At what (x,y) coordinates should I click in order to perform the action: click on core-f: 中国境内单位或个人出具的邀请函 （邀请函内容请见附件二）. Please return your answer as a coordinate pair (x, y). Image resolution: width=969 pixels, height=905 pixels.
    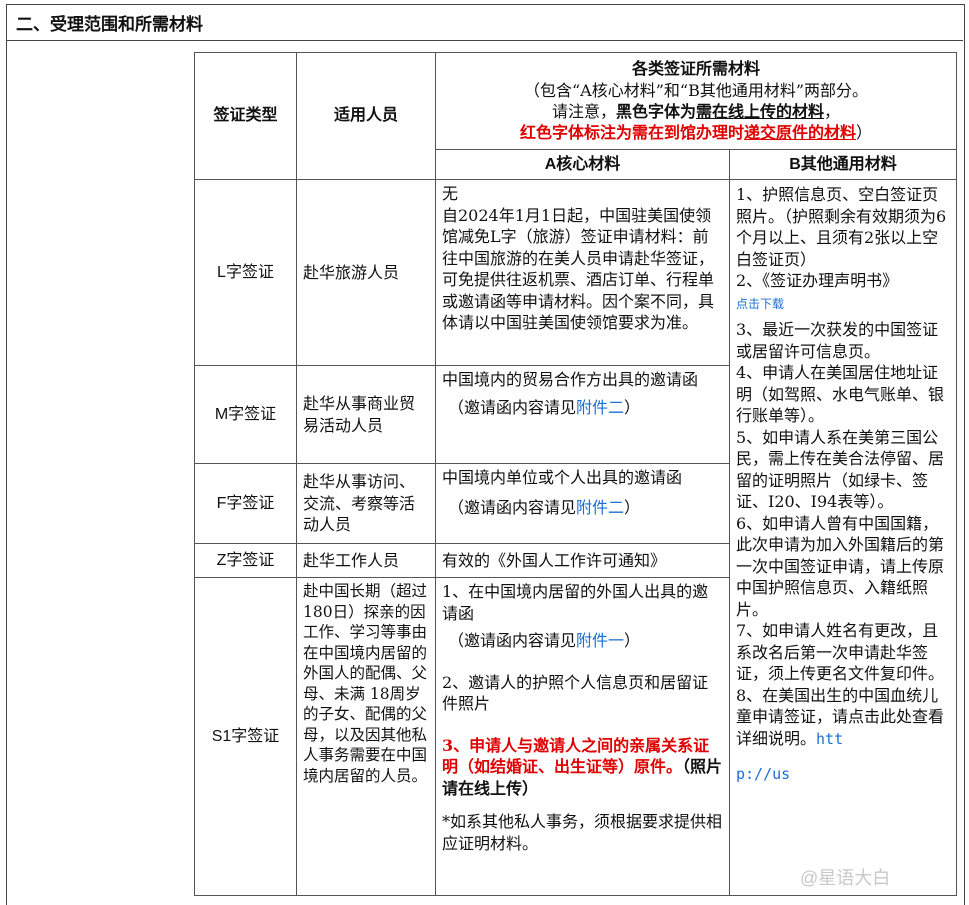
    Looking at the image, I should click on (582, 503).